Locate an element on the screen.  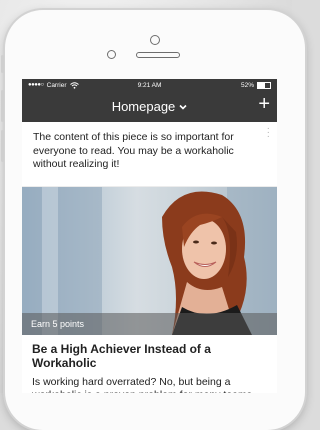
earn-points-badge: Earn 5 points is located at coordinates (149, 324).